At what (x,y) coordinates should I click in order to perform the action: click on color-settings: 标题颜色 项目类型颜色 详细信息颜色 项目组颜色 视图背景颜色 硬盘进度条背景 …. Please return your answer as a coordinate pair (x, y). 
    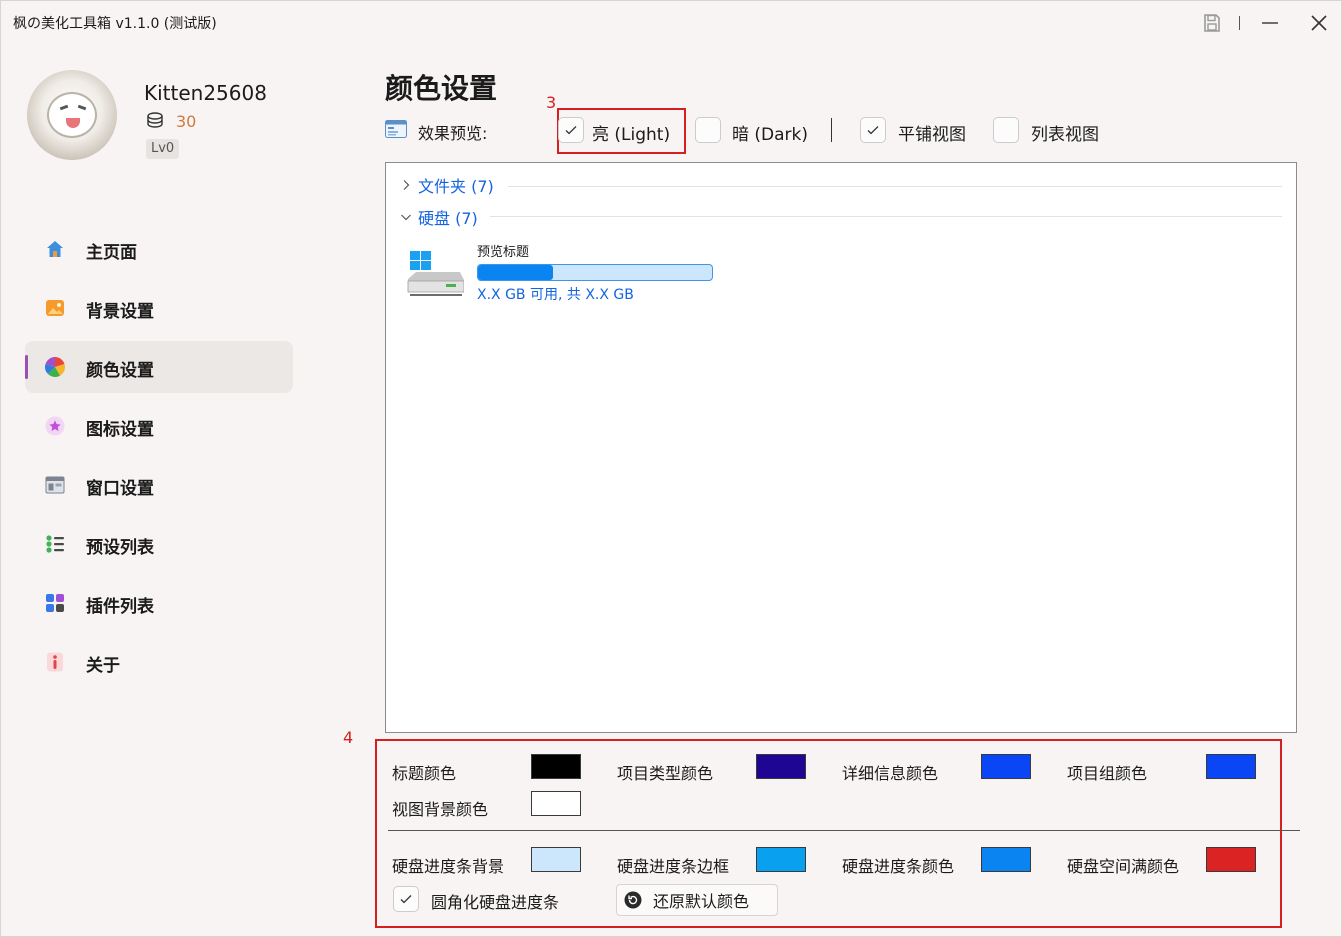
    Looking at the image, I should click on (838, 834).